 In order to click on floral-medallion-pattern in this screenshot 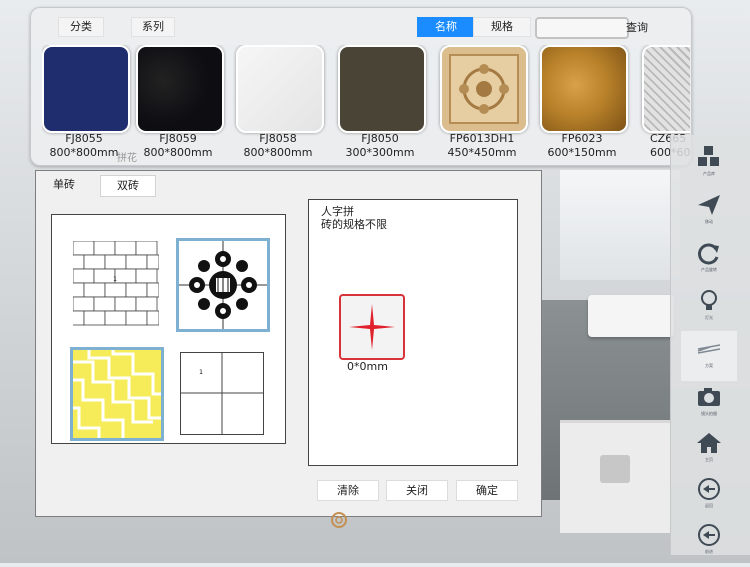, I will do `click(223, 285)`.